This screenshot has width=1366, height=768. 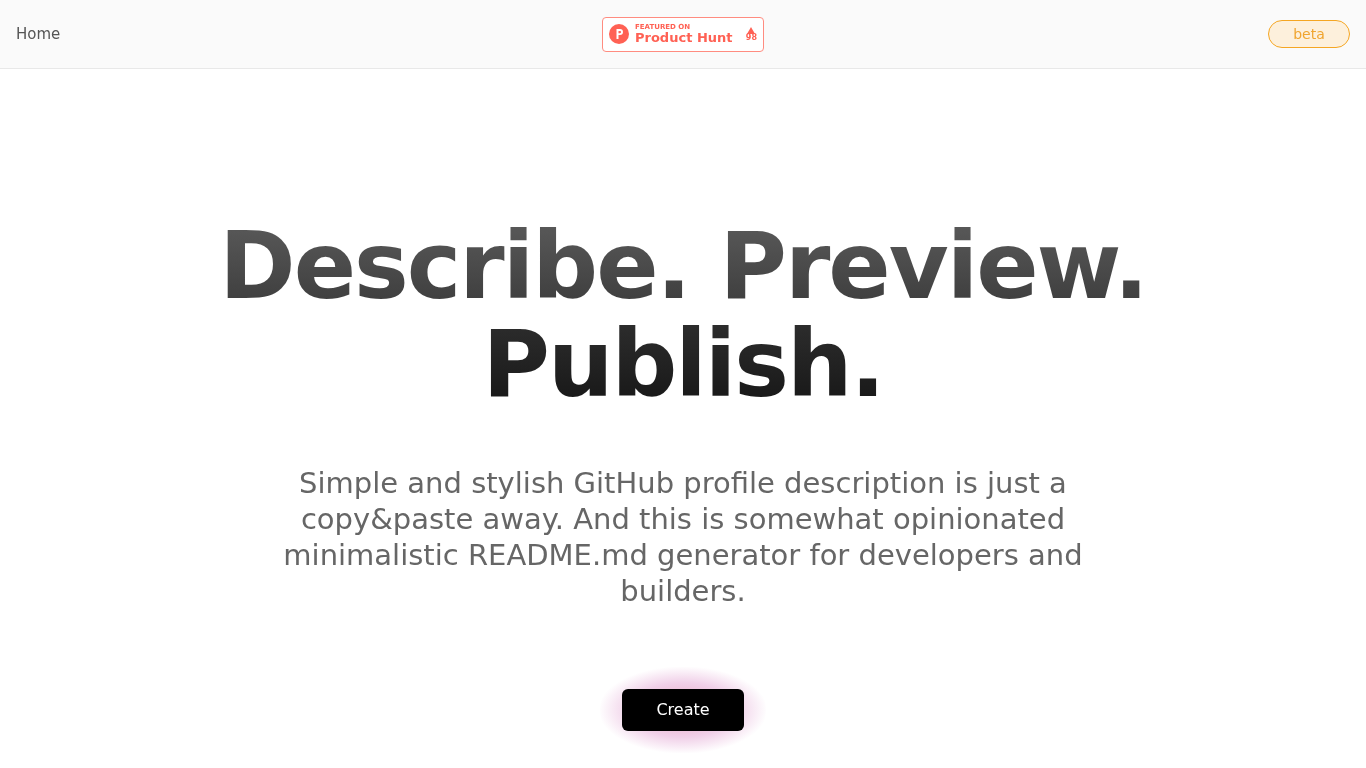 What do you see at coordinates (684, 37) in the screenshot?
I see `badge-title: Product Hunt` at bounding box center [684, 37].